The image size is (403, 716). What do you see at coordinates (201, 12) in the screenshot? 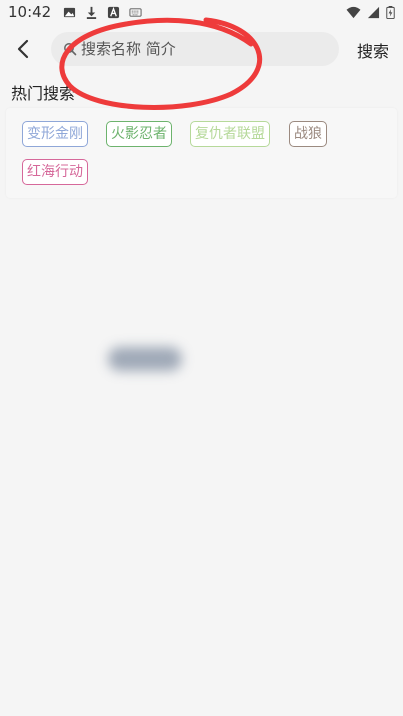
I see `status-bar: 10:42` at bounding box center [201, 12].